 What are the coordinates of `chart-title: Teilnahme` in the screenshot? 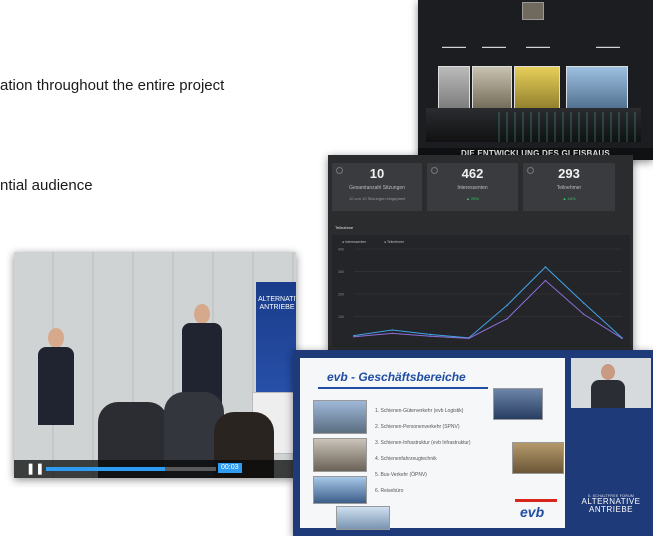 It's located at (344, 227).